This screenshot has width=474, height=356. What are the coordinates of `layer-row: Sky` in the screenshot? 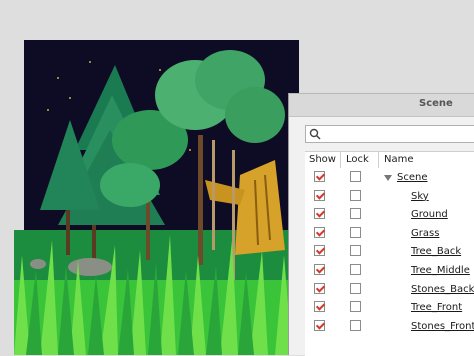 It's located at (389, 197).